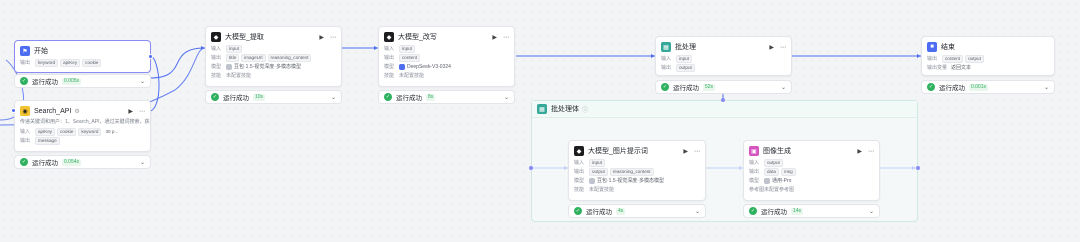 This screenshot has height=242, width=1080. What do you see at coordinates (666, 47) in the screenshot?
I see `batch-icon: ▦` at bounding box center [666, 47].